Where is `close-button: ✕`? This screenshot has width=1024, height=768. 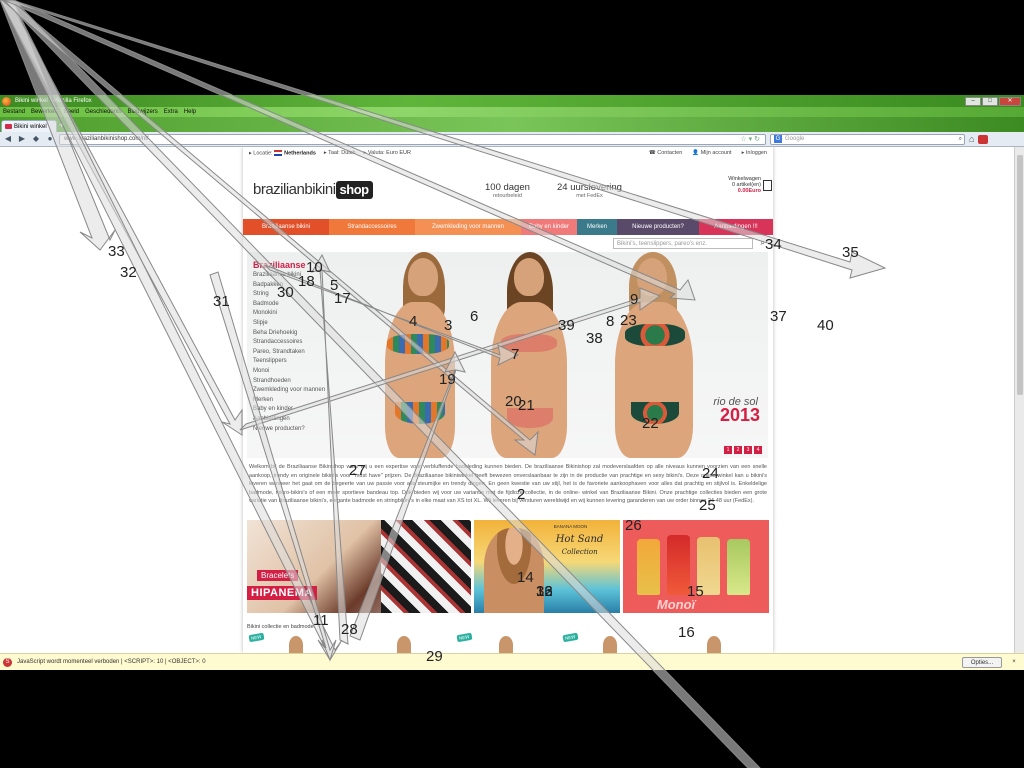 close-button: ✕ is located at coordinates (1010, 101).